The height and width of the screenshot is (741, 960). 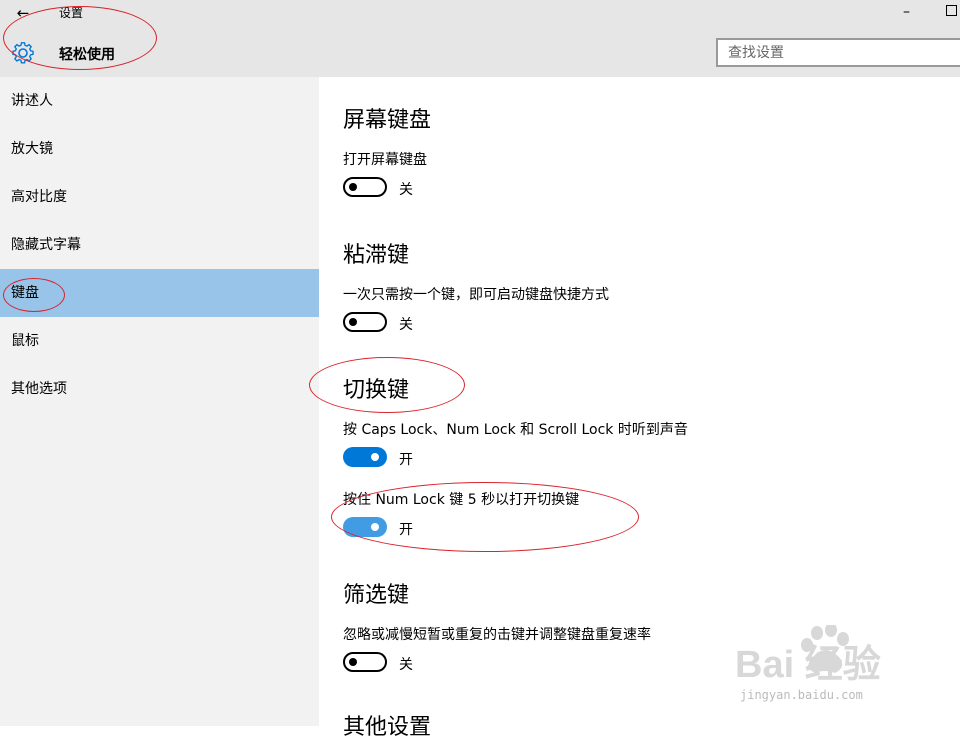 I want to click on back-button: ←, so click(x=23, y=13).